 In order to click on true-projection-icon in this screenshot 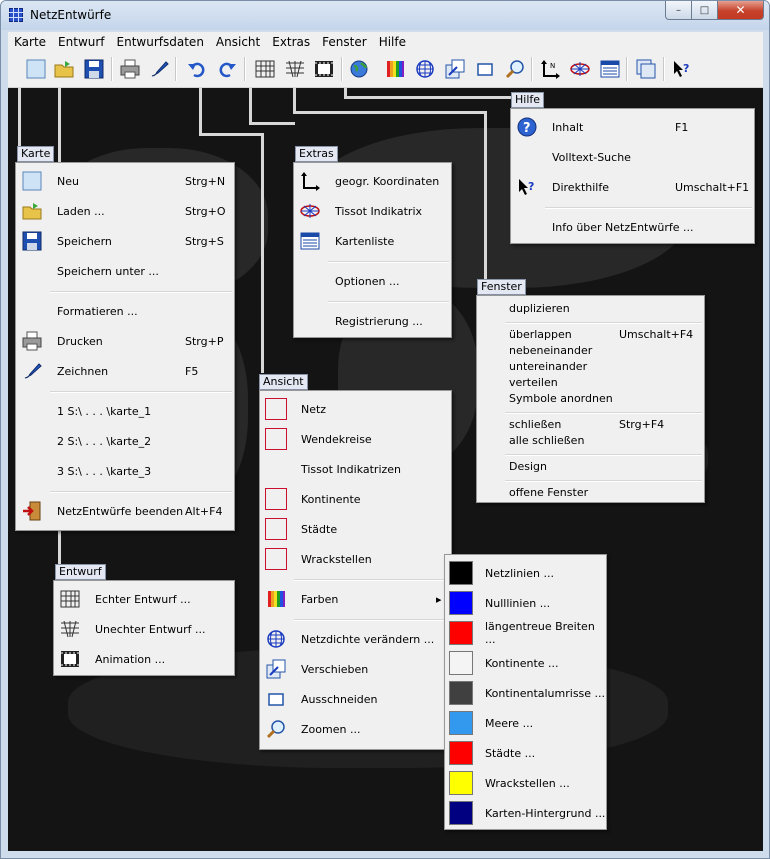, I will do `click(265, 69)`.